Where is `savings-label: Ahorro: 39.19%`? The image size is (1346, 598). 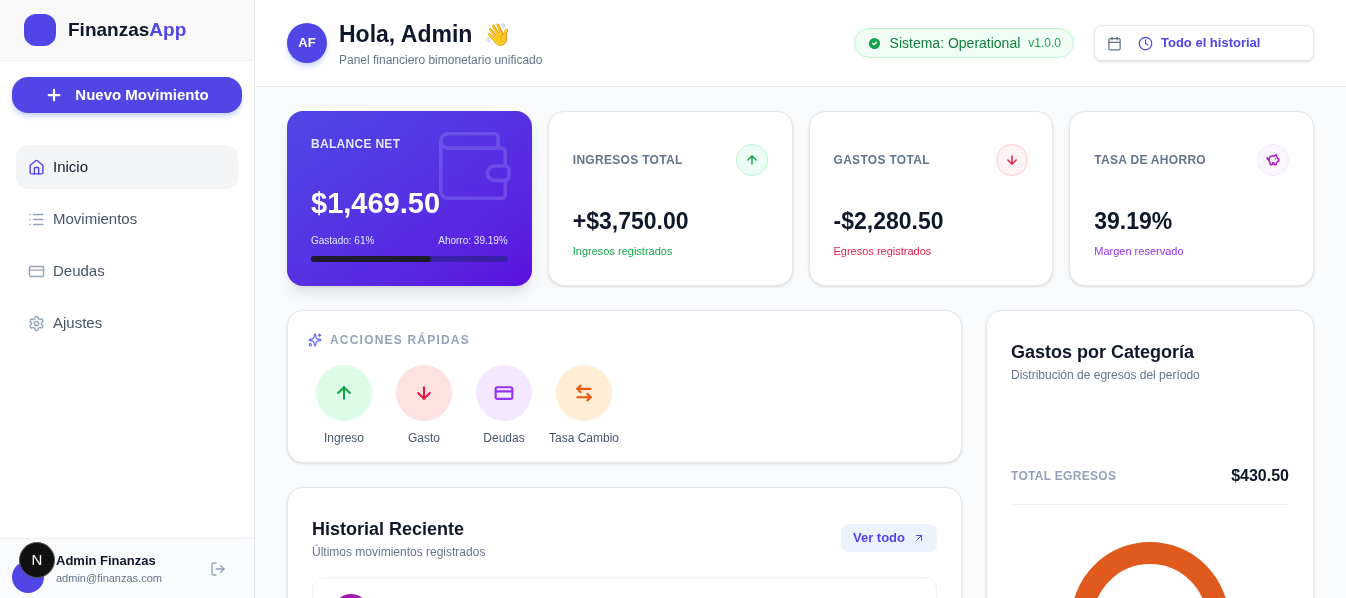
savings-label: Ahorro: 39.19% is located at coordinates (473, 241).